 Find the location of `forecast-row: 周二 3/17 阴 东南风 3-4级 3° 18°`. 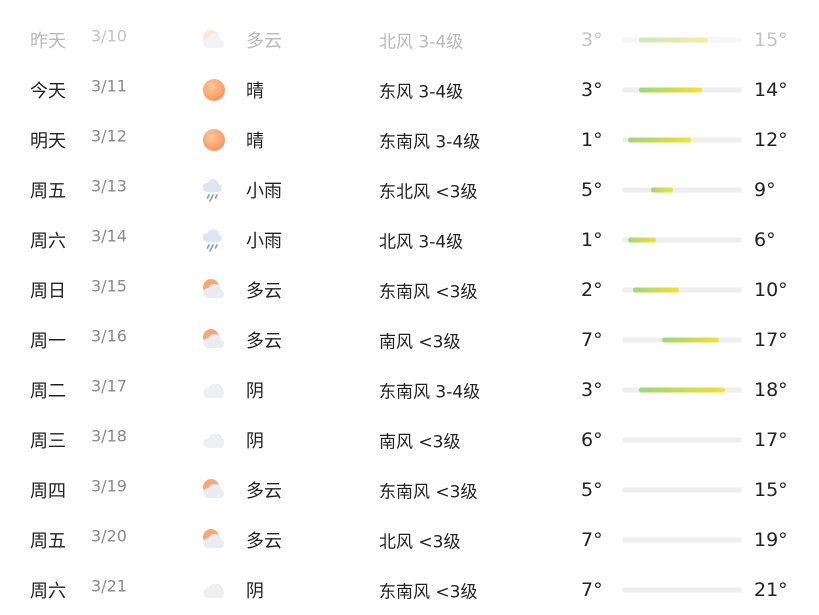

forecast-row: 周二 3/17 阴 东南风 3-4级 3° 18° is located at coordinates (409, 390).